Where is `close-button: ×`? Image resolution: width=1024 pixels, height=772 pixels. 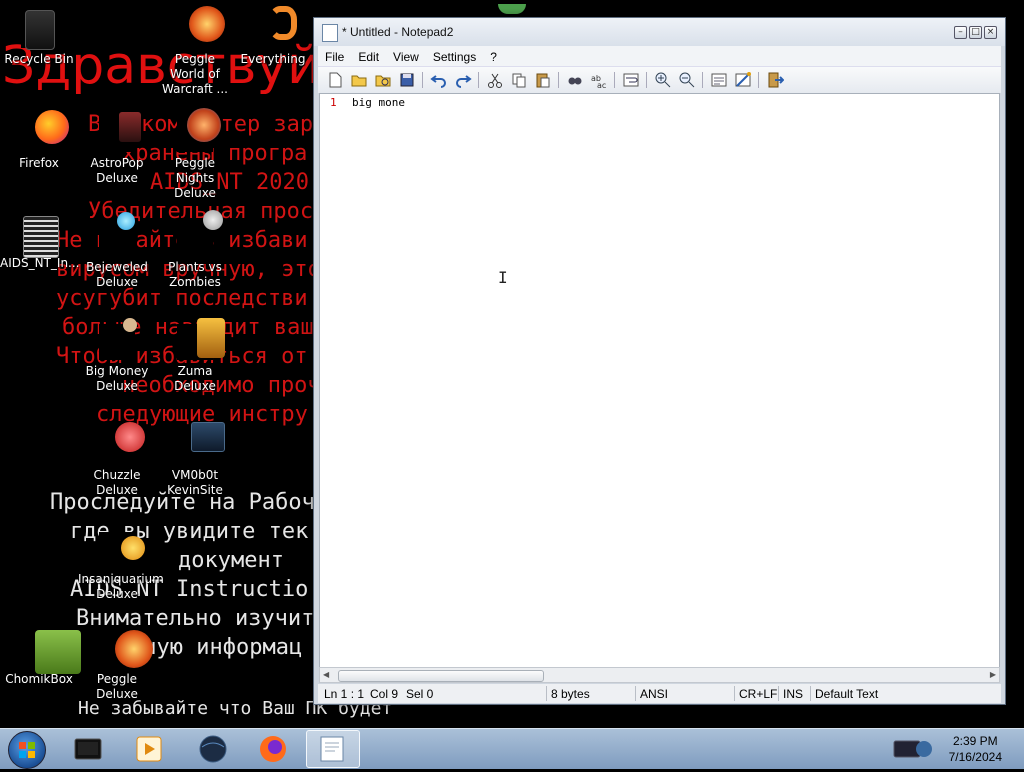
close-button: × is located at coordinates (990, 32).